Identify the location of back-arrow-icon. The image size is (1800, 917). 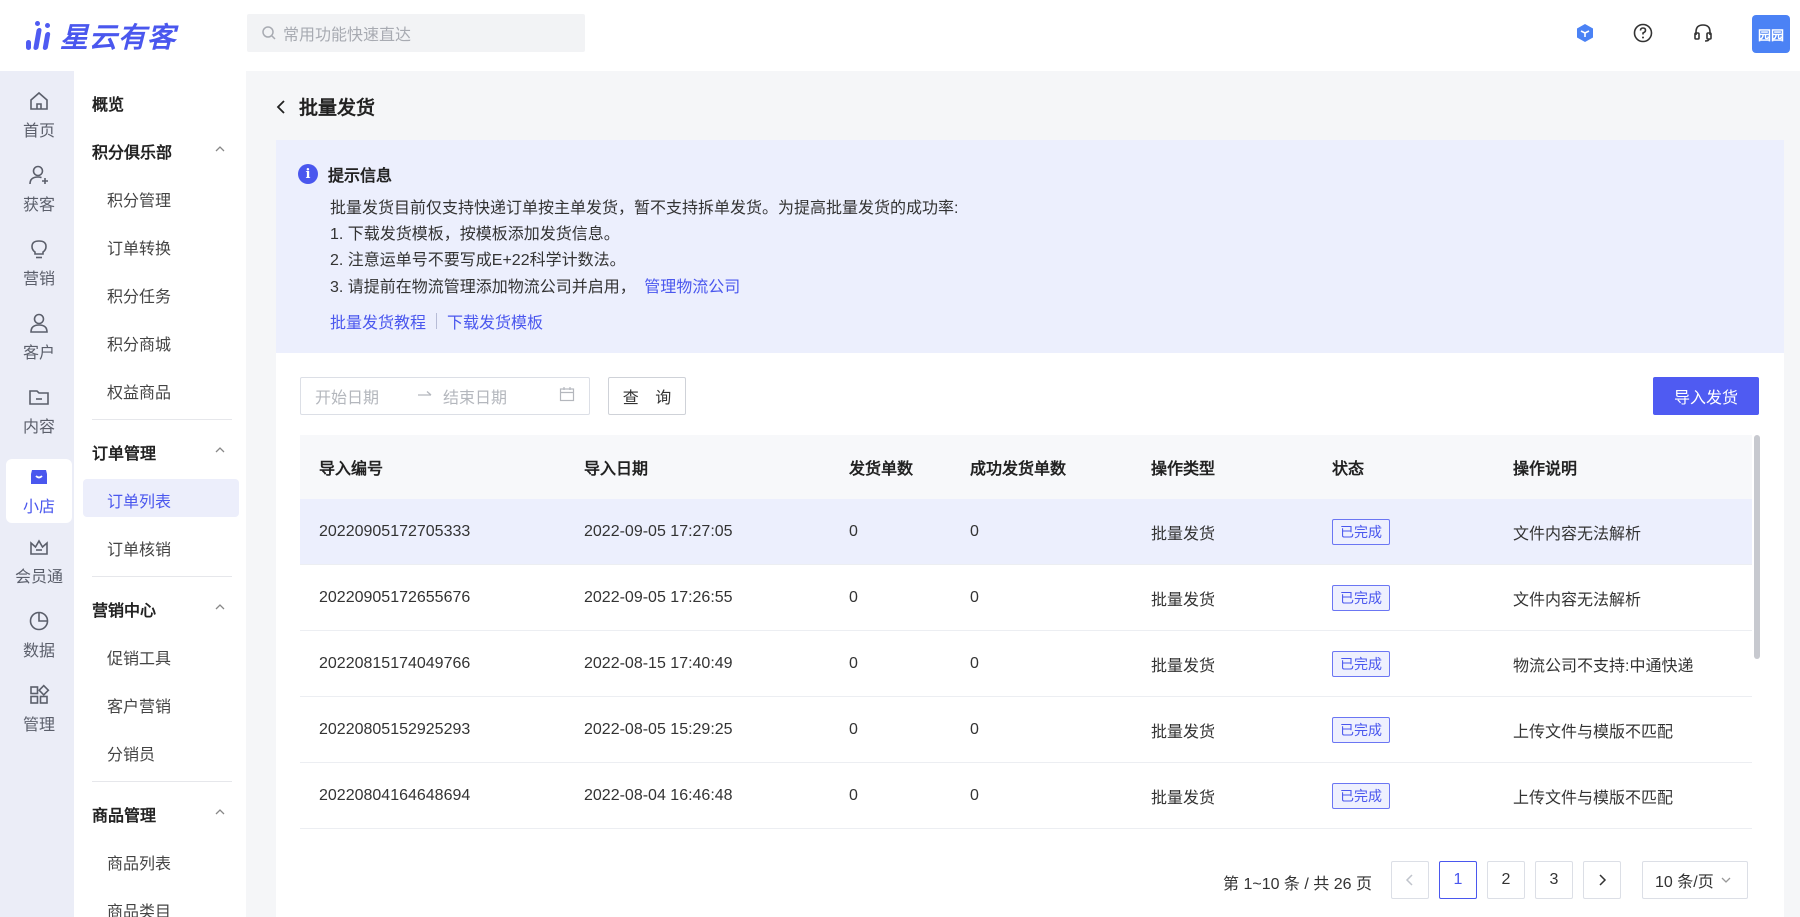
(281, 107).